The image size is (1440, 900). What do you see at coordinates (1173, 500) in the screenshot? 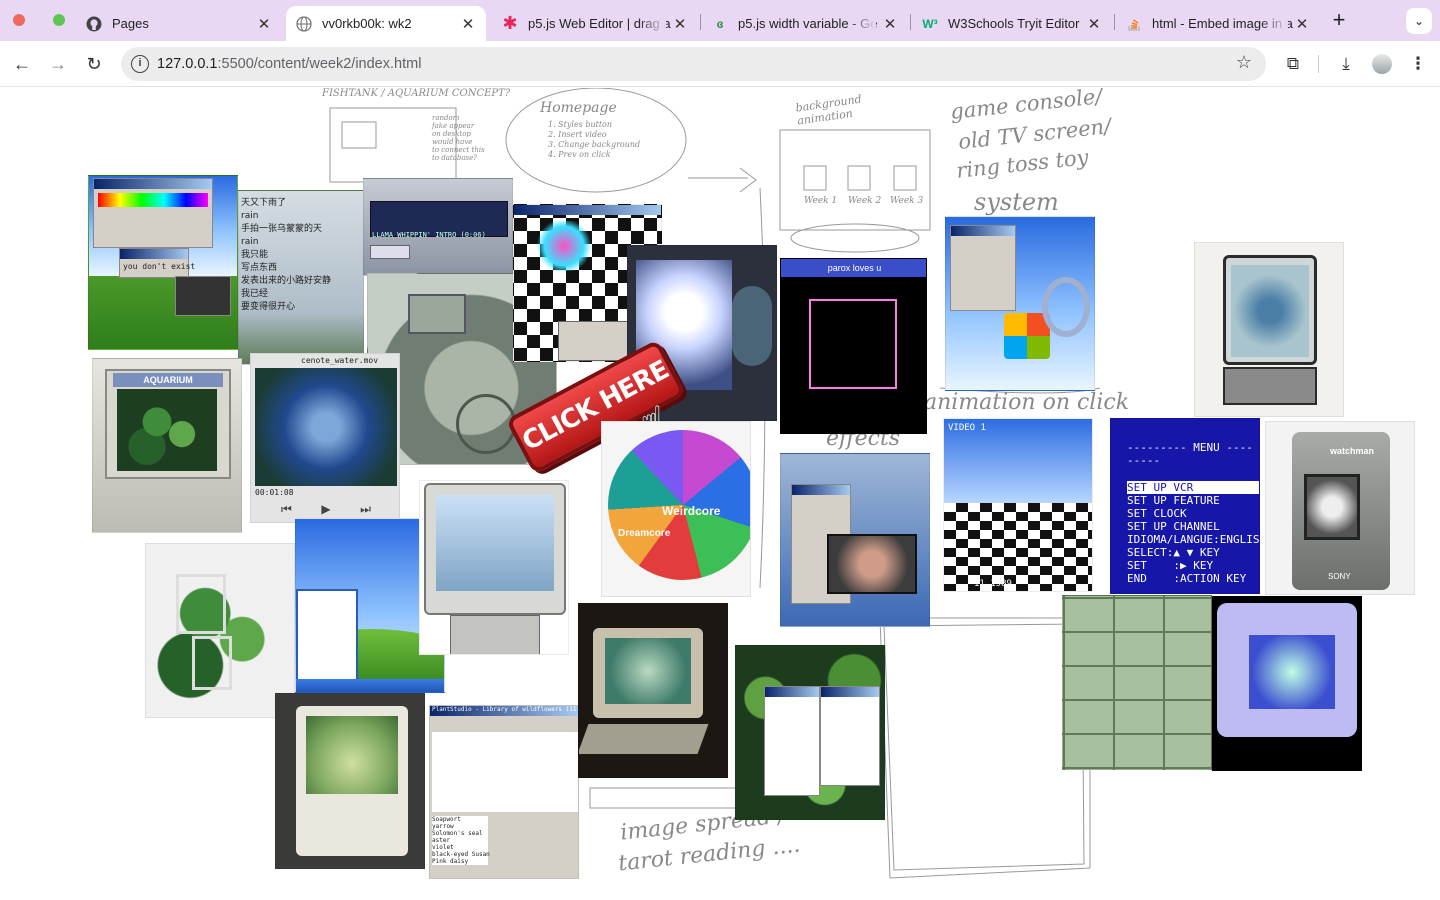
I see `vcr-menu-item: SET UP FEATURE` at bounding box center [1173, 500].